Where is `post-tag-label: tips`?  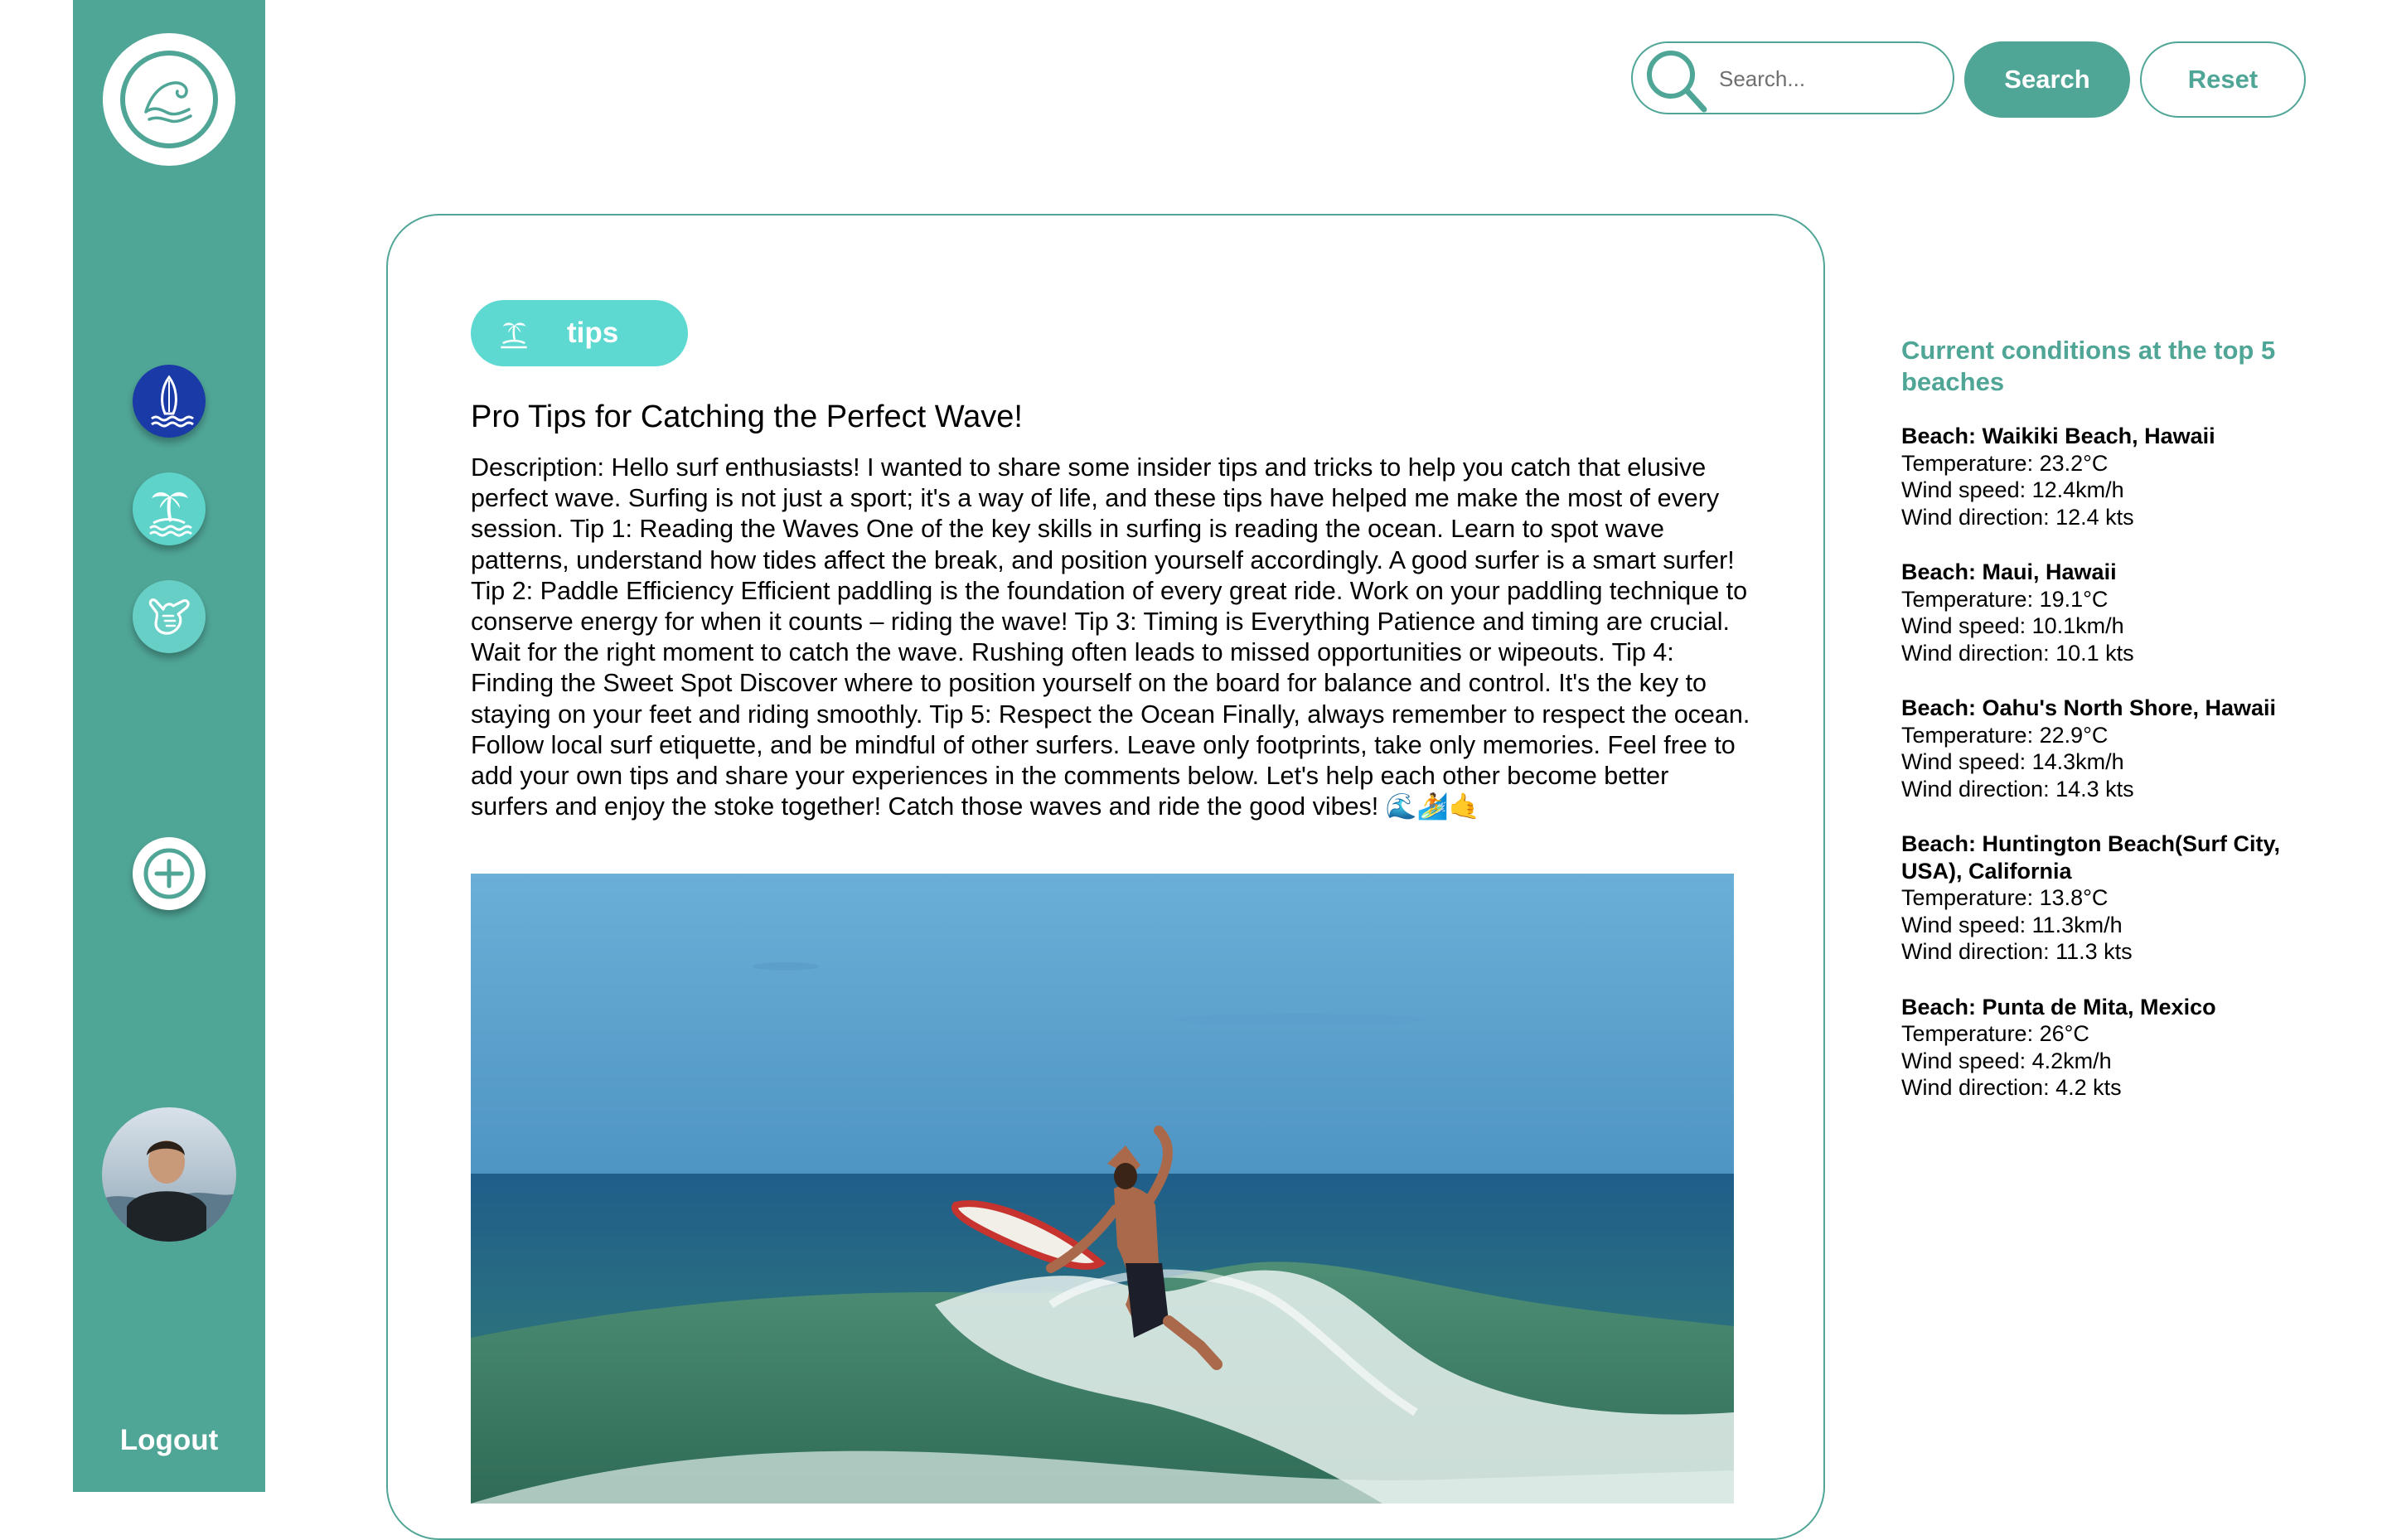
post-tag-label: tips is located at coordinates (593, 333).